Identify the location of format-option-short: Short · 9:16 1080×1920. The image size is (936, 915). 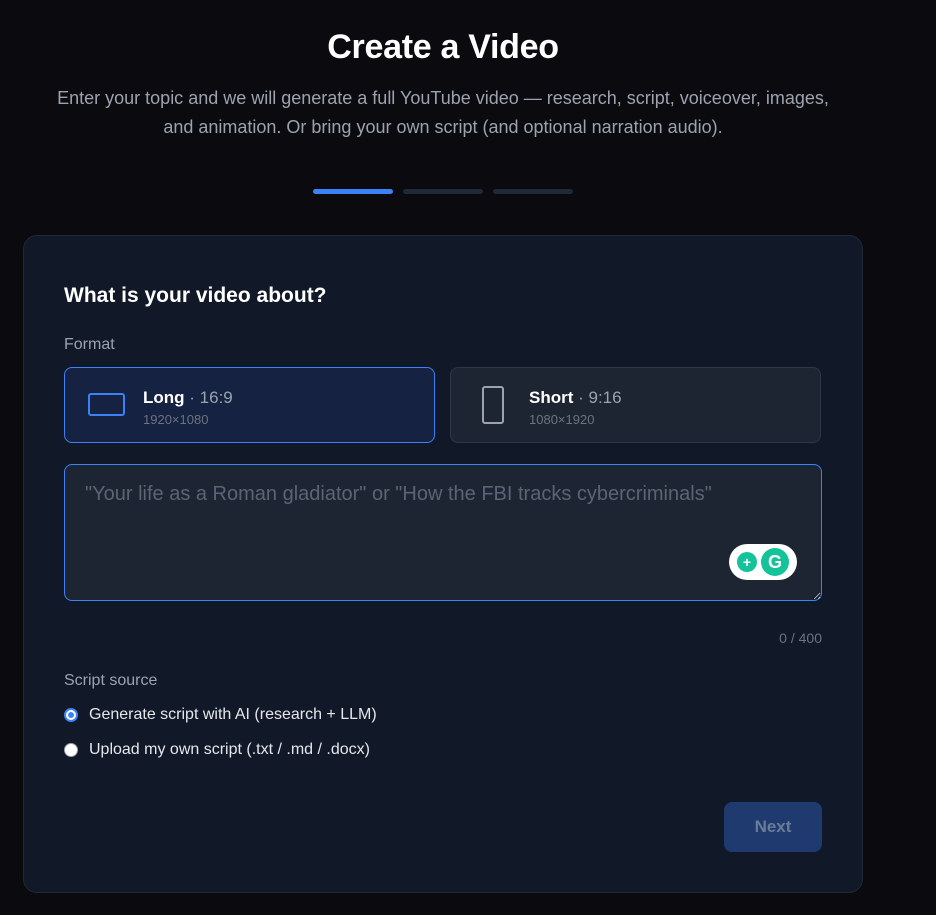
(635, 405).